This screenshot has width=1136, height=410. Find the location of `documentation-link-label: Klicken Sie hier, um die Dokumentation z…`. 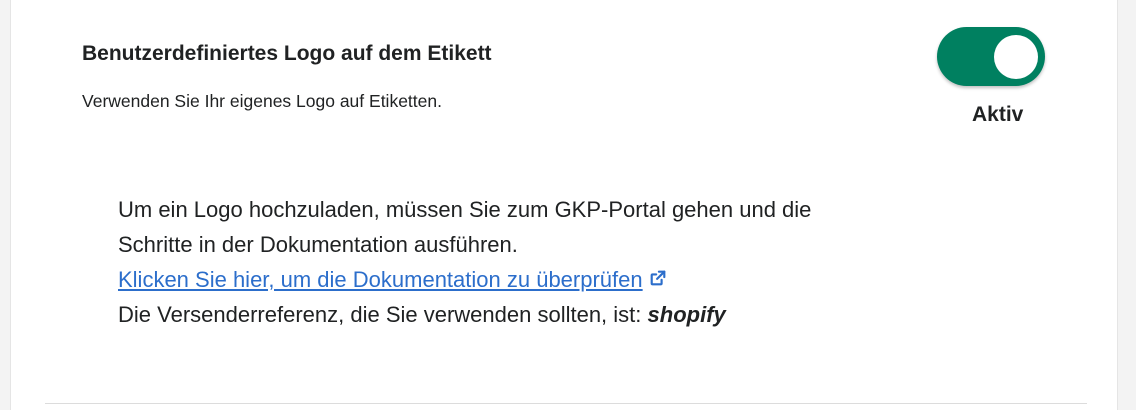

documentation-link-label: Klicken Sie hier, um die Dokumentation z… is located at coordinates (380, 279).